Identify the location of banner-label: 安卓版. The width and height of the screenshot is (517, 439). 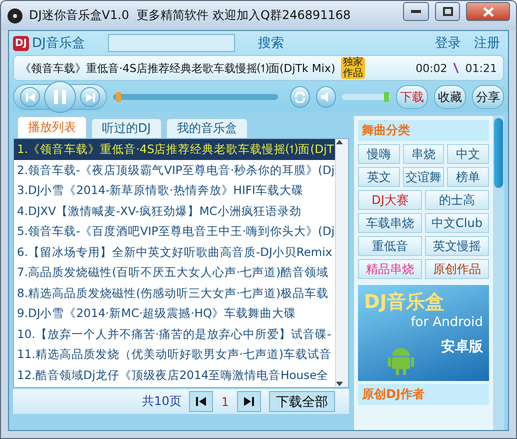
(462, 347).